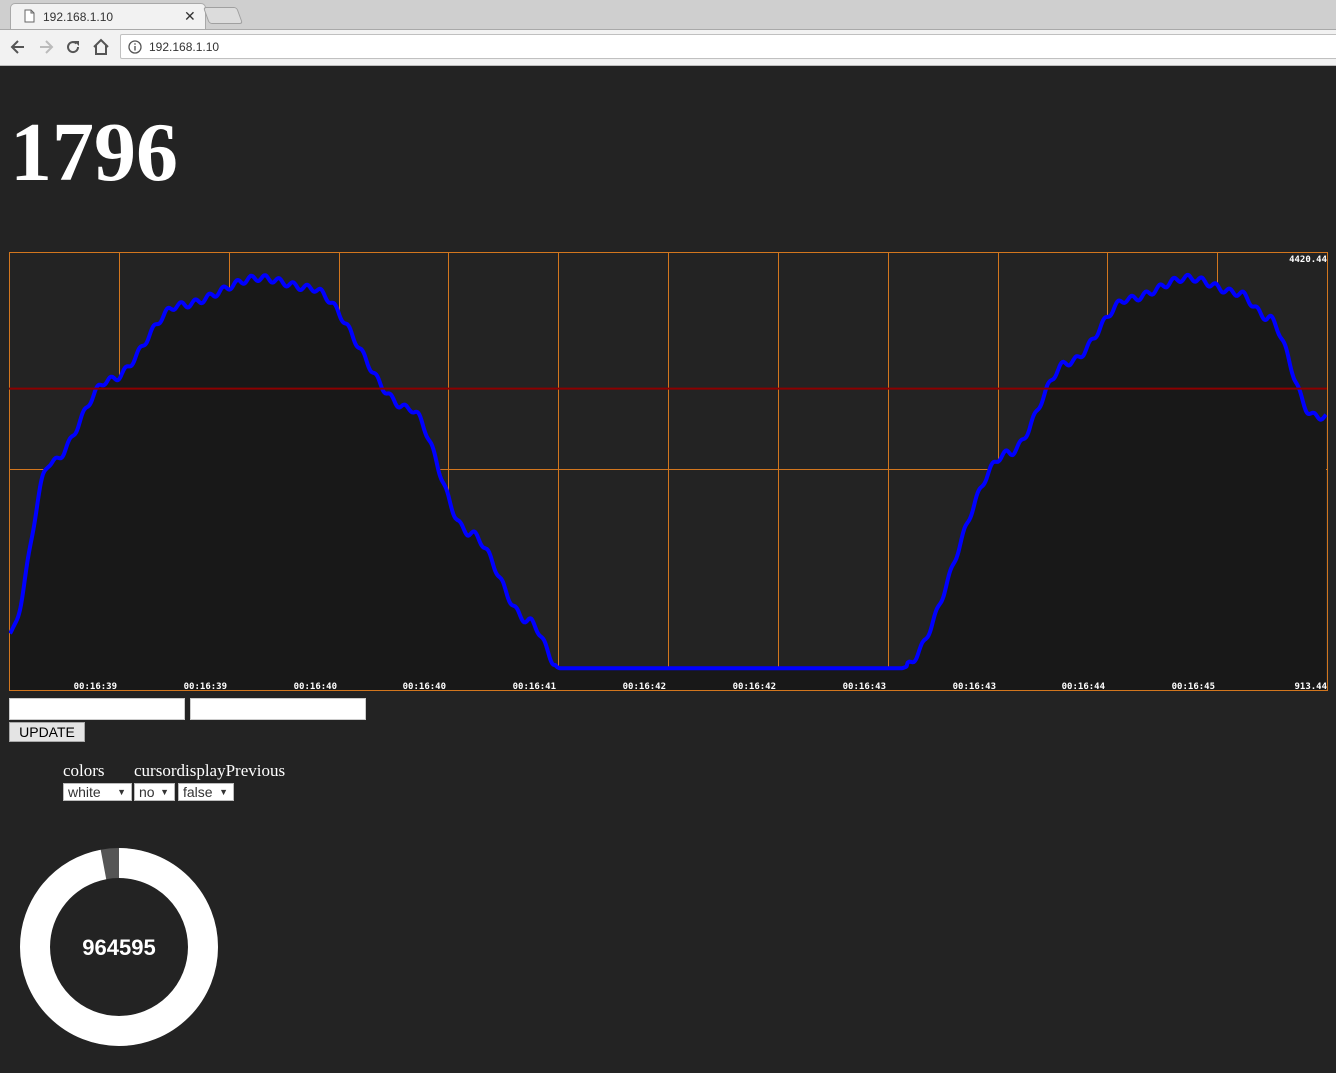 The width and height of the screenshot is (1336, 1073). What do you see at coordinates (1193, 687) in the screenshot?
I see `x-tick-label: 00:16:45` at bounding box center [1193, 687].